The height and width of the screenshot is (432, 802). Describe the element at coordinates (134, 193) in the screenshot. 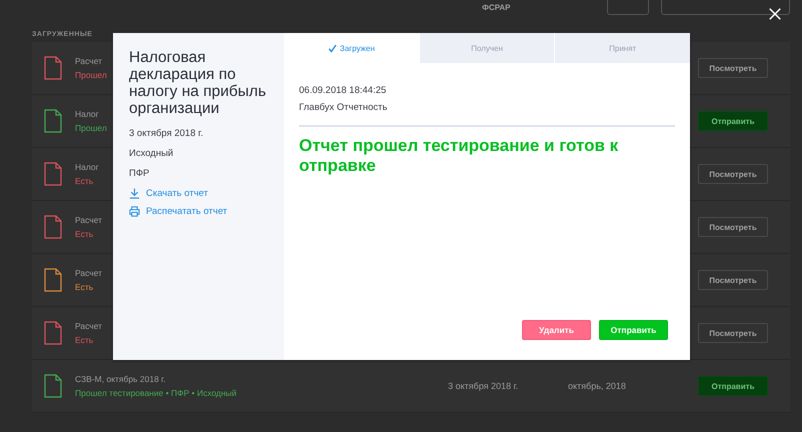

I see `download-icon` at that location.